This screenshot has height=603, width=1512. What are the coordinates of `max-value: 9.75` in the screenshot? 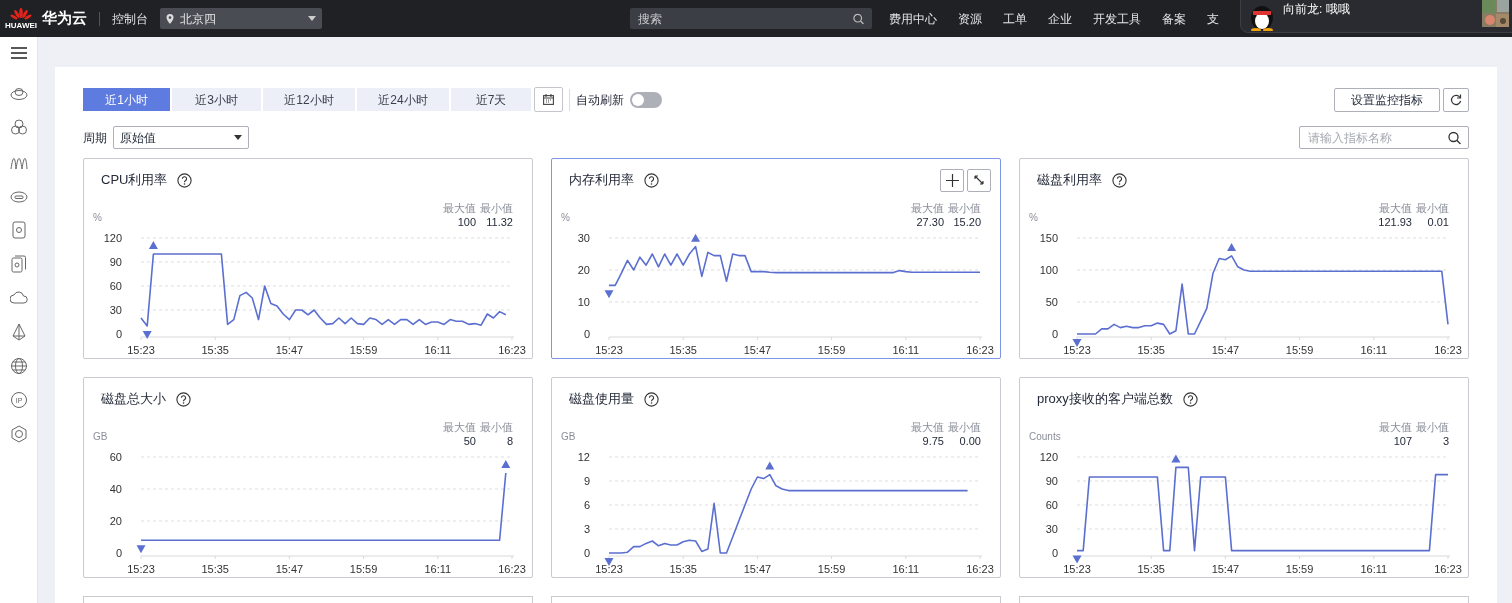 It's located at (933, 441).